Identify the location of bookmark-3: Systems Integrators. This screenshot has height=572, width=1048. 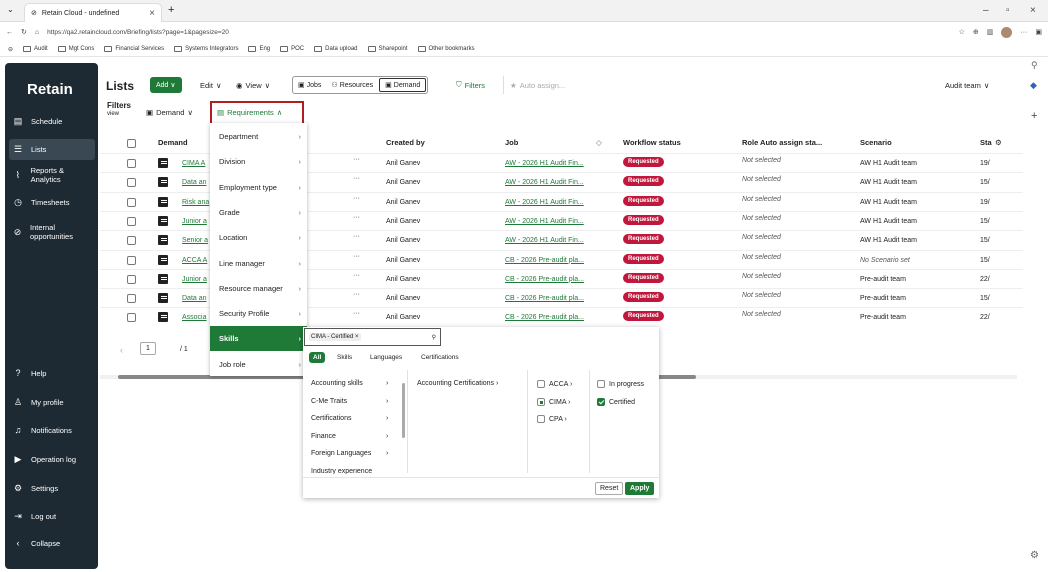
(206, 49).